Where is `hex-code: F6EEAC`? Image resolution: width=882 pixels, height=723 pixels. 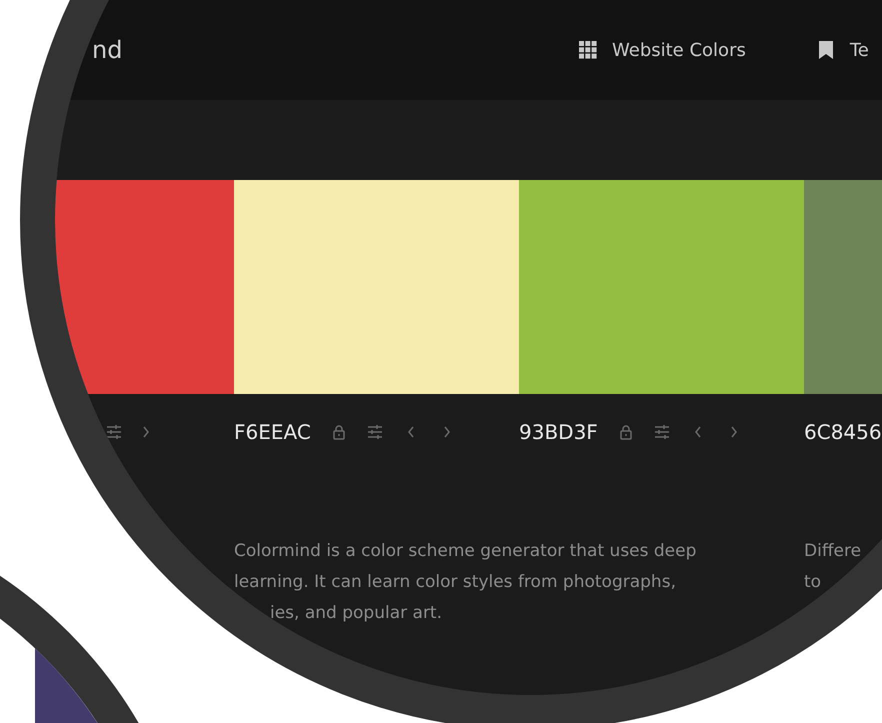
hex-code: F6EEAC is located at coordinates (272, 432).